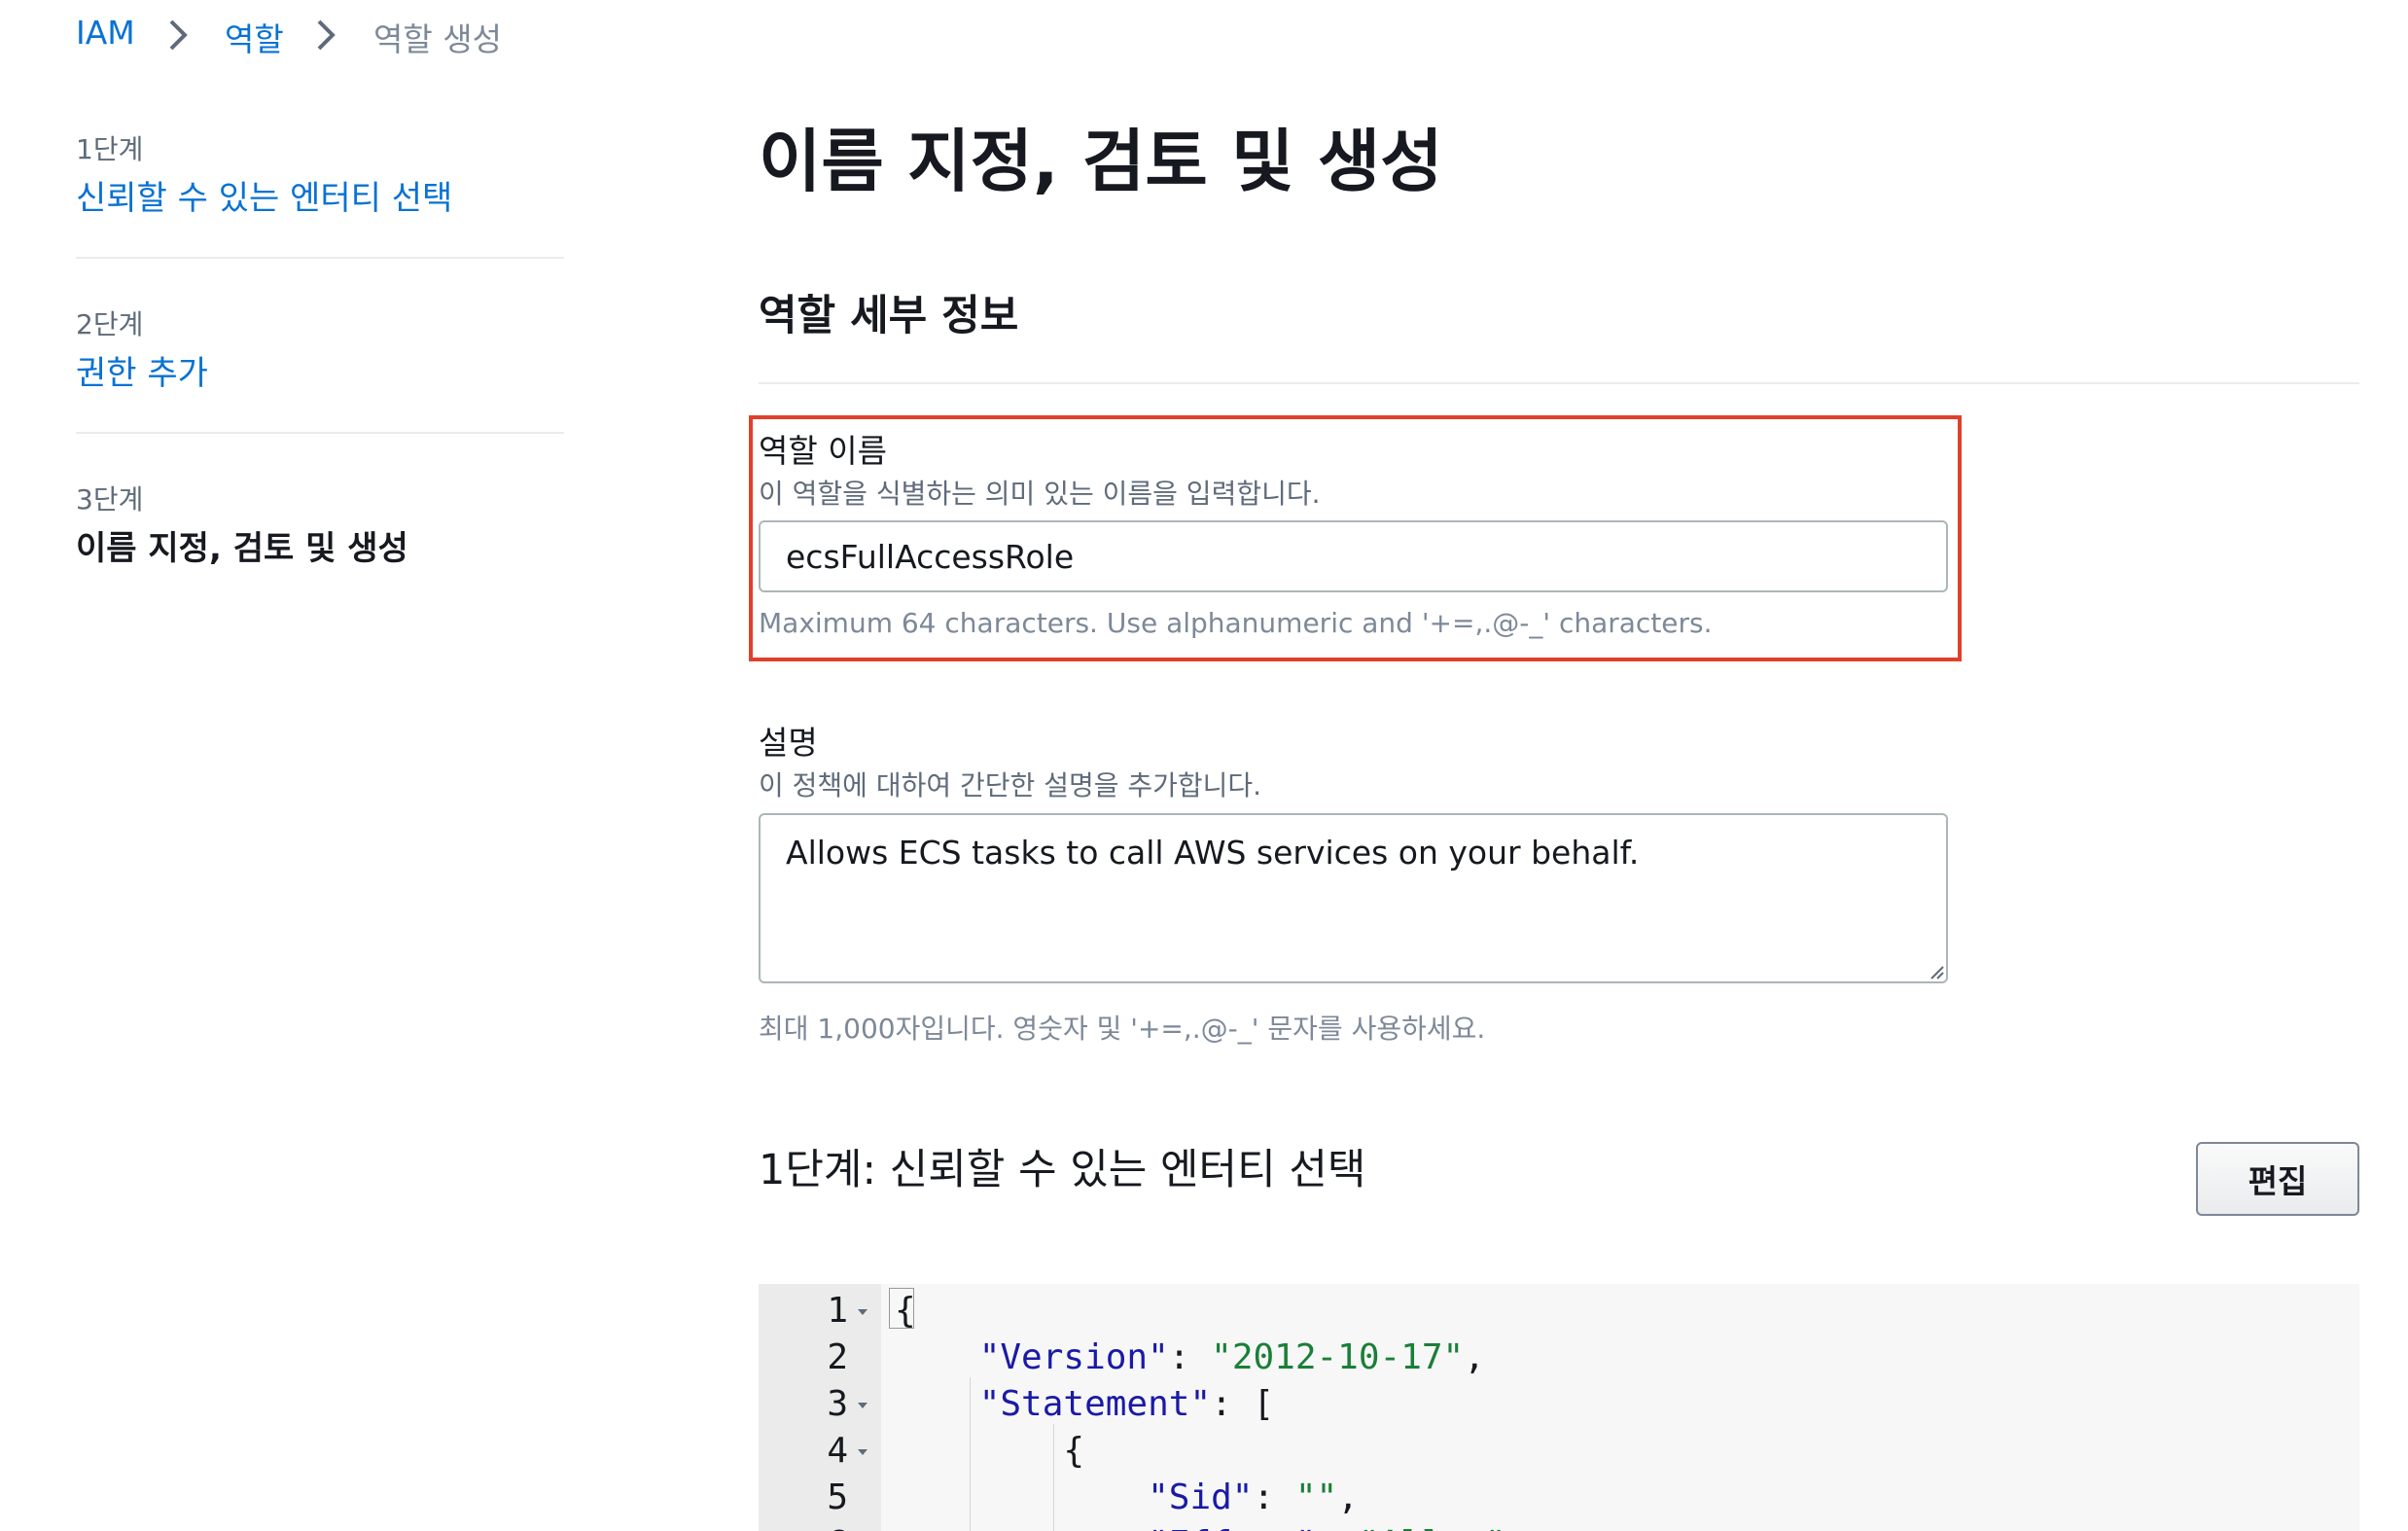  What do you see at coordinates (1937, 971) in the screenshot?
I see `resize-handle-icon` at bounding box center [1937, 971].